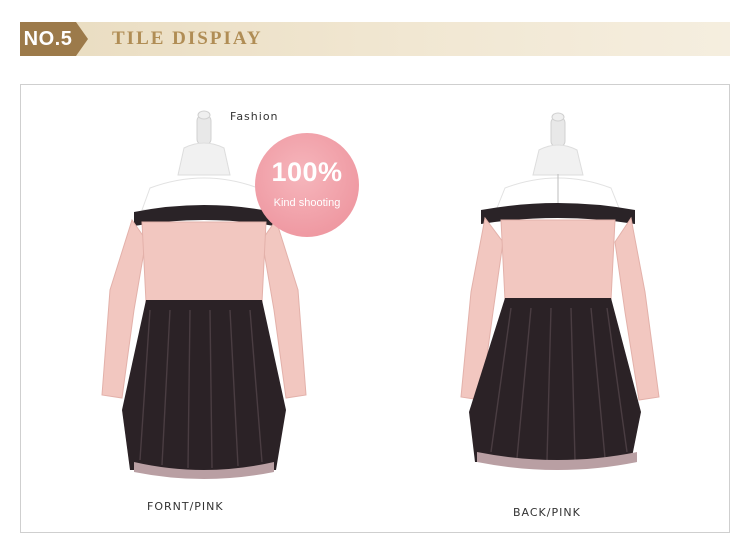 The image size is (750, 553). I want to click on section-banner: NO.5 TILE DISPIAY, so click(375, 39).